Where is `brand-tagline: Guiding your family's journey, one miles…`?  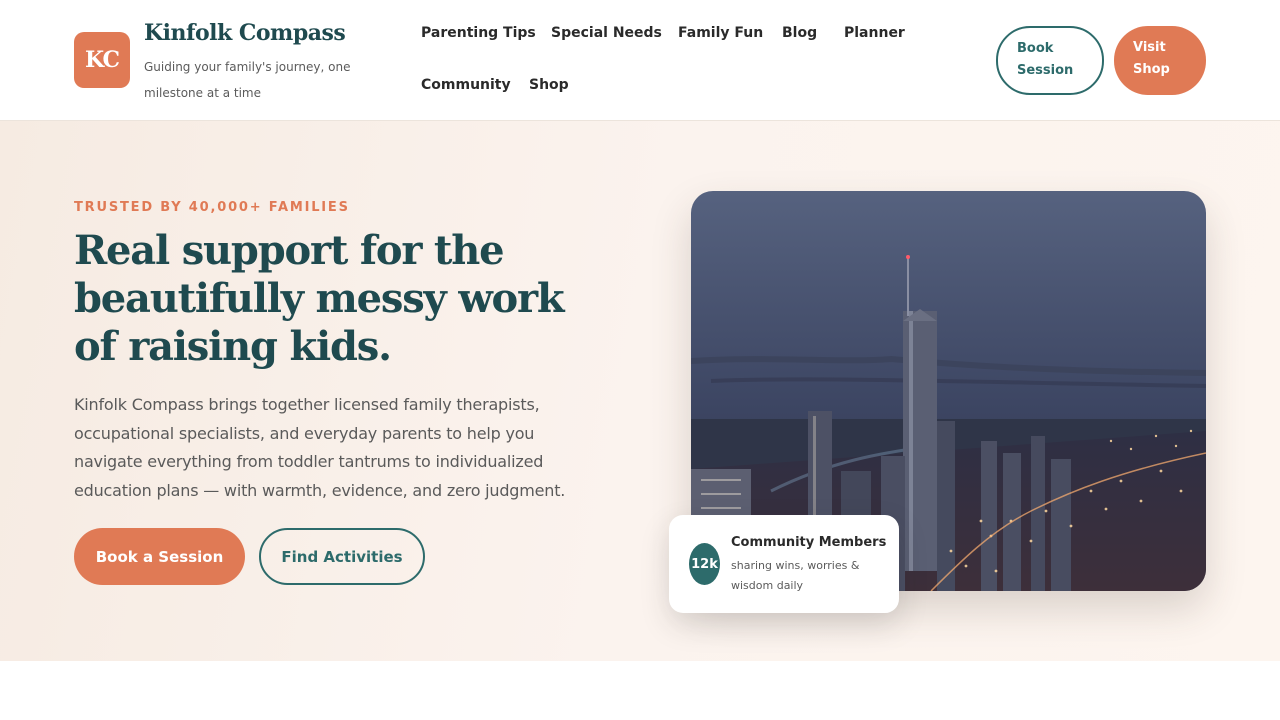
brand-tagline: Guiding your family's journey, one miles… is located at coordinates (247, 80).